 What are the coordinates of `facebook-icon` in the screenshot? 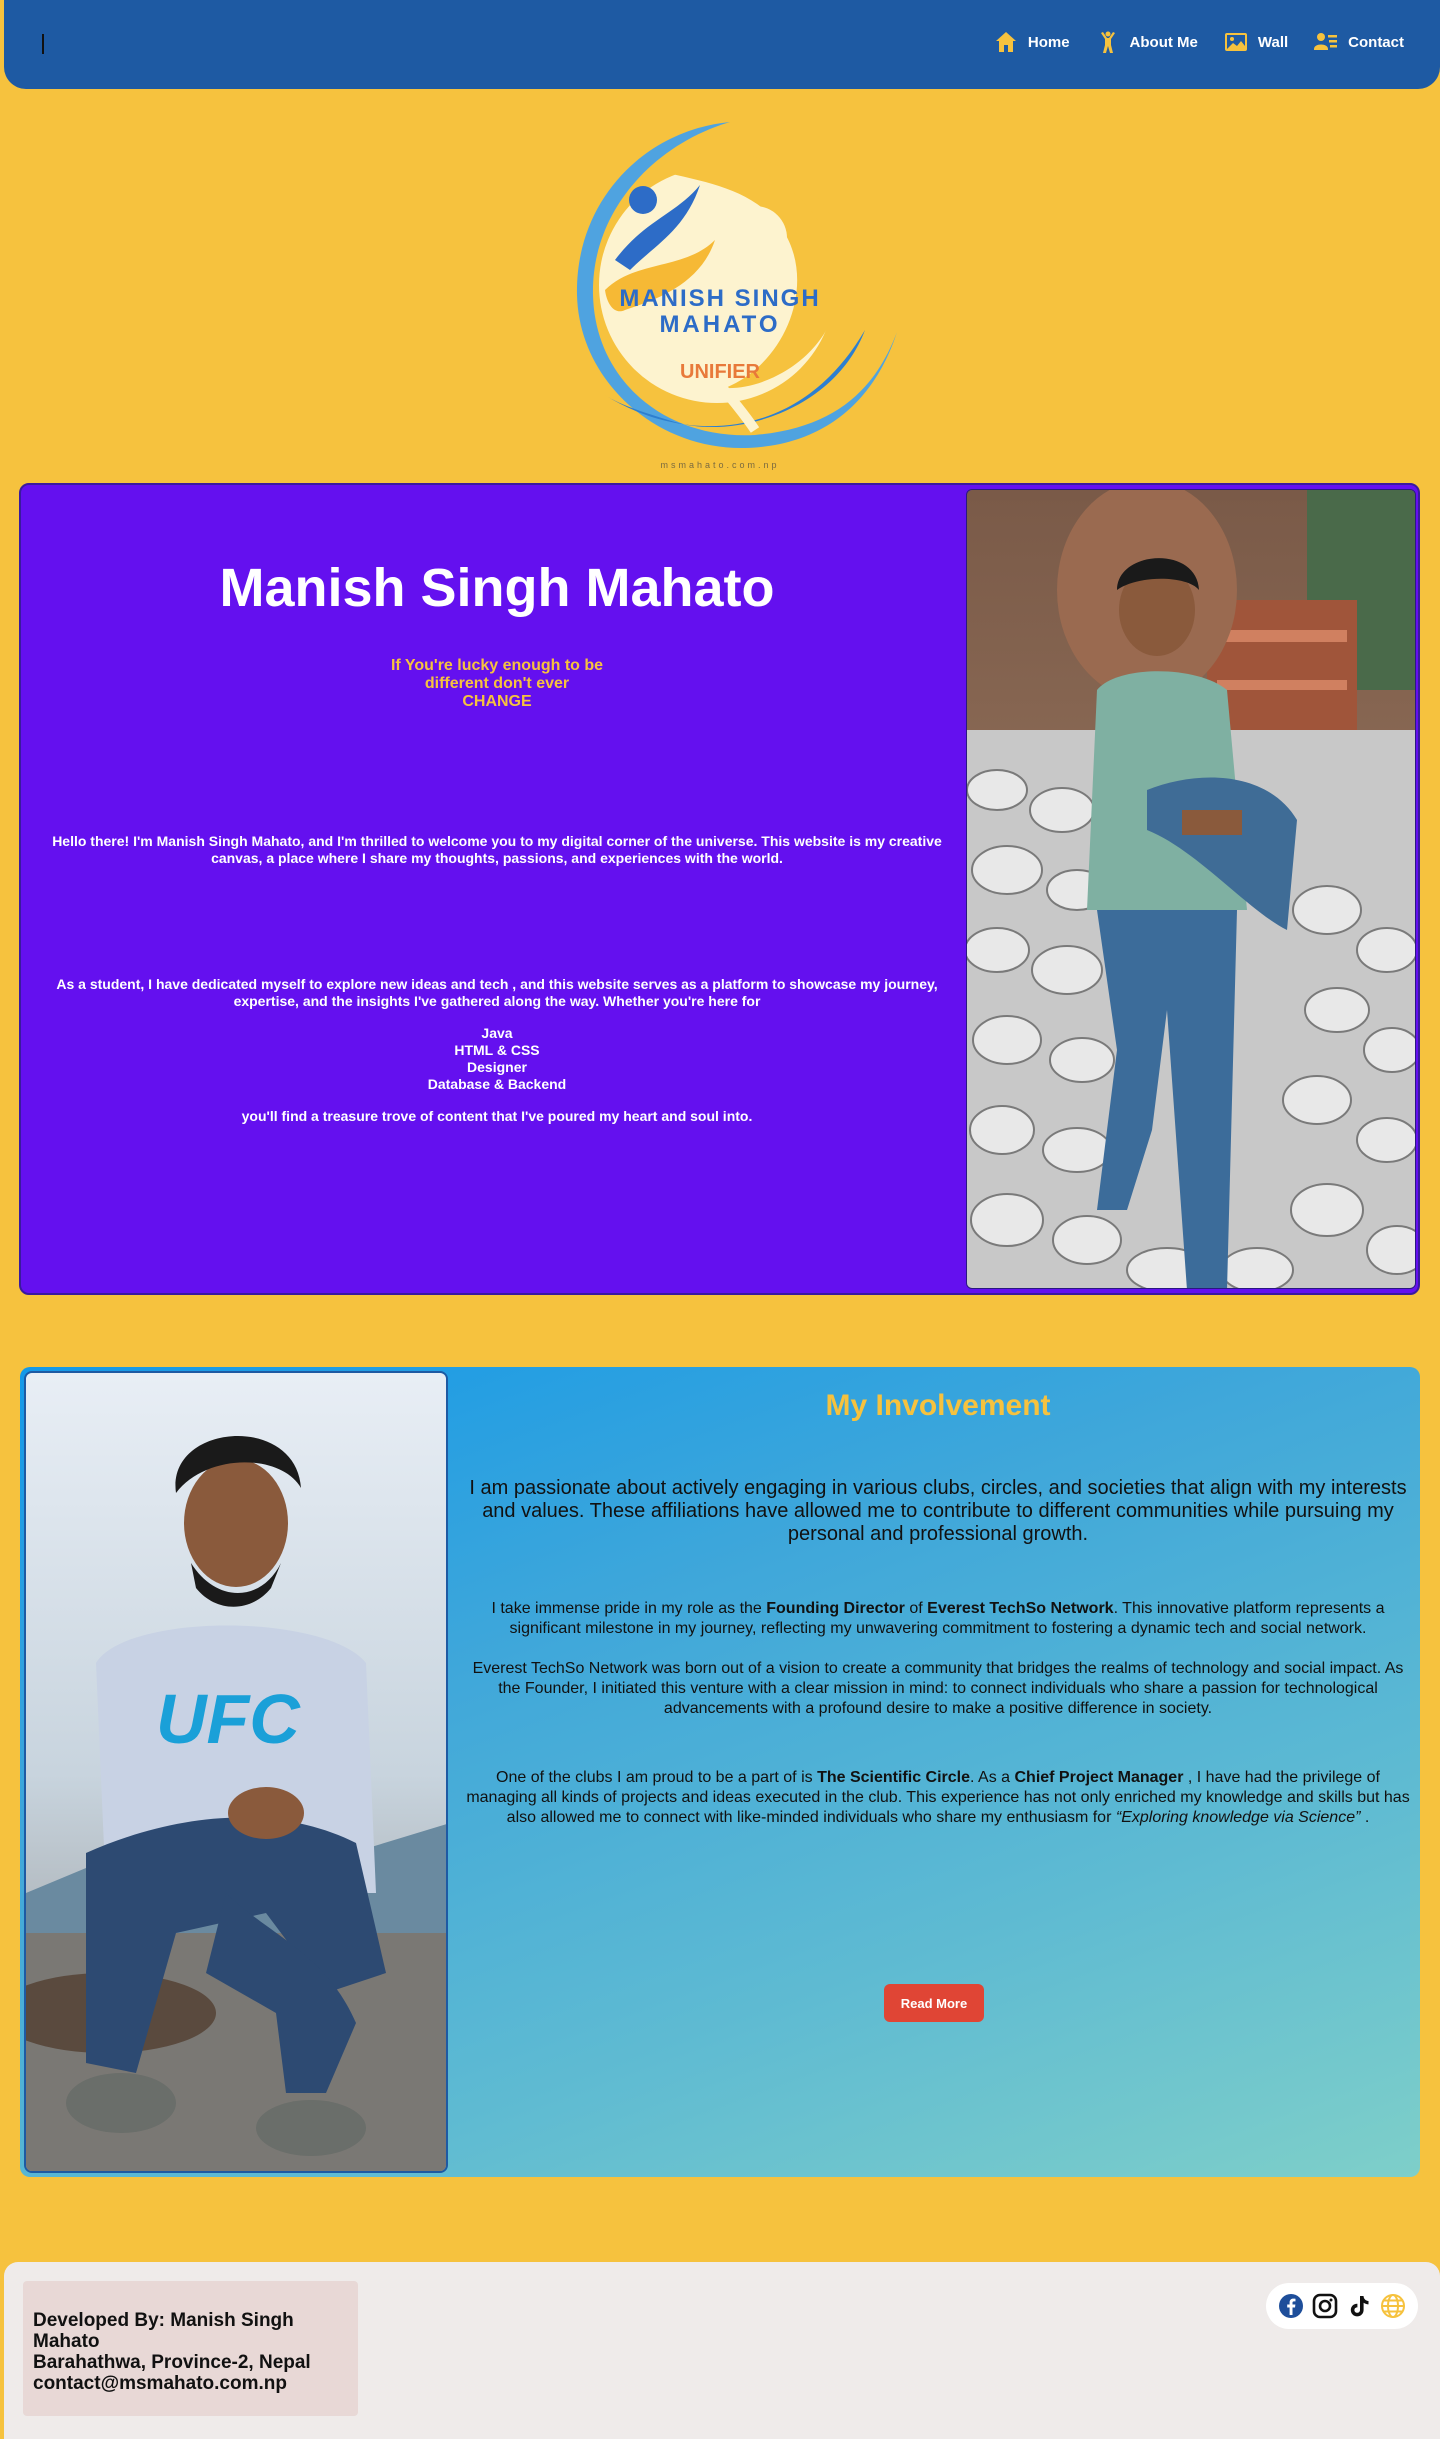 It's located at (1291, 2306).